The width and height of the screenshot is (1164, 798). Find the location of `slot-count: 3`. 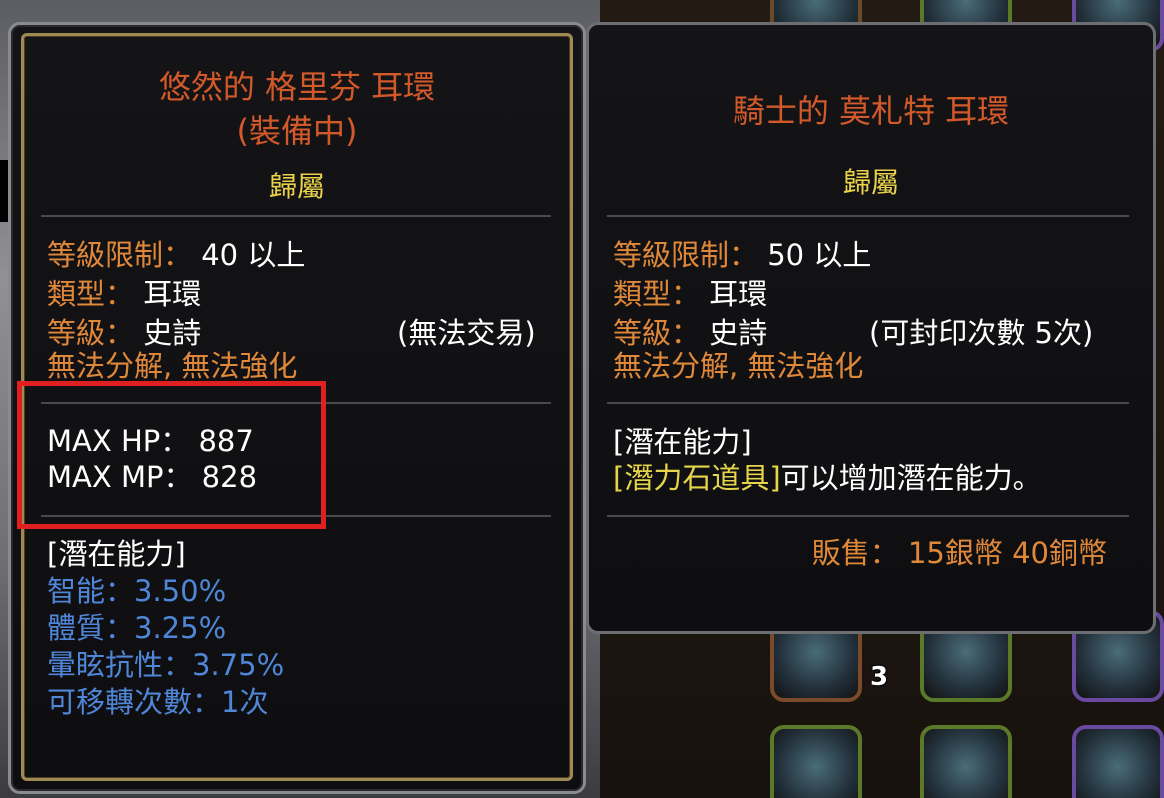

slot-count: 3 is located at coordinates (879, 677).